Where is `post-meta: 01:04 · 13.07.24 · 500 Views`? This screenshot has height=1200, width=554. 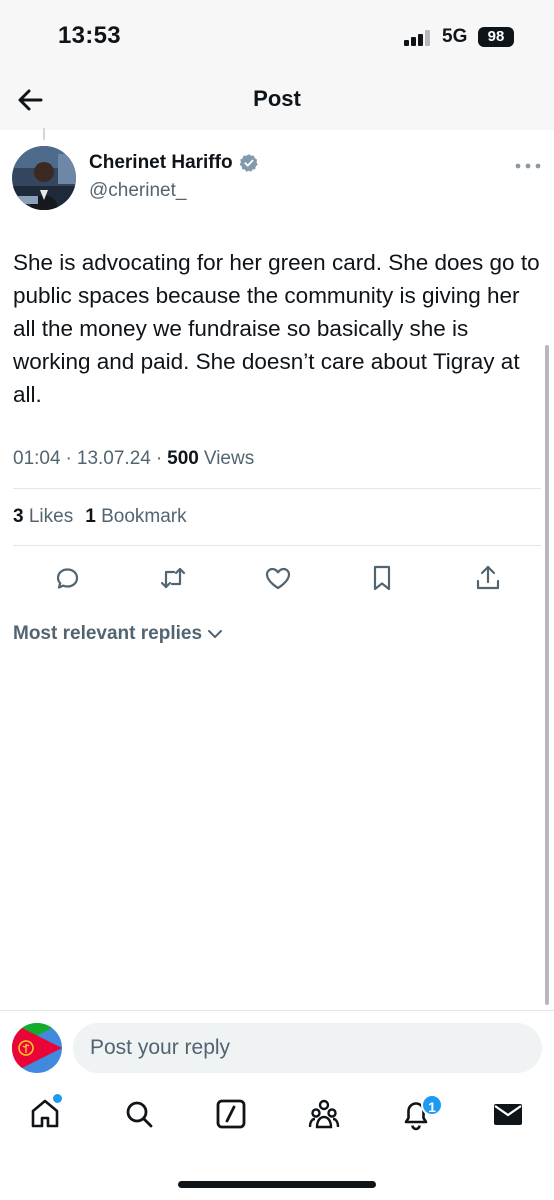
post-meta: 01:04 · 13.07.24 · 500 Views is located at coordinates (133, 459).